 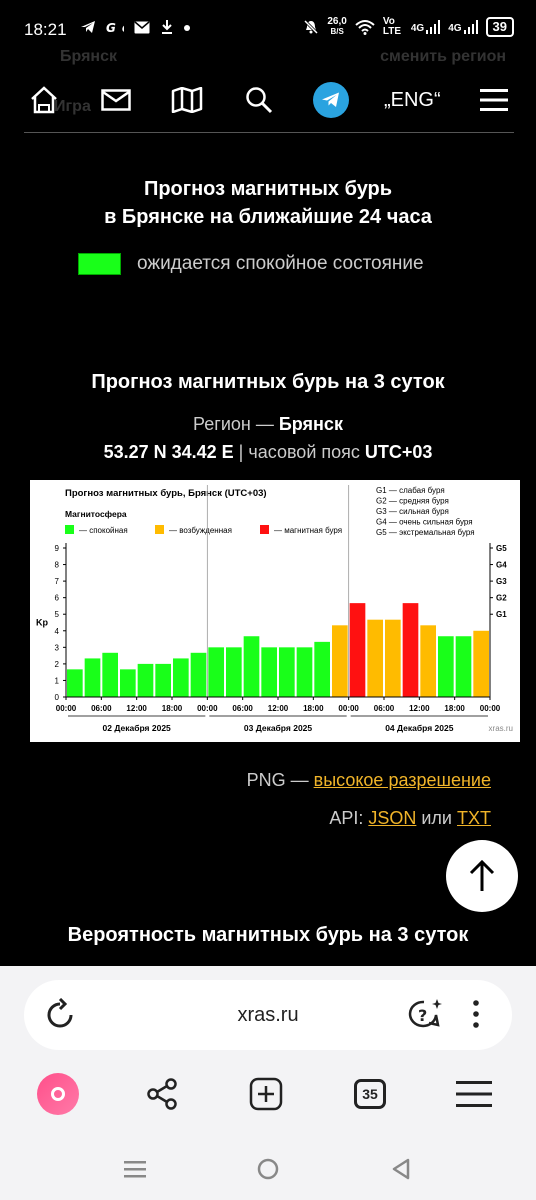 I want to click on api-row: API: JSON или TXT, so click(x=410, y=818).